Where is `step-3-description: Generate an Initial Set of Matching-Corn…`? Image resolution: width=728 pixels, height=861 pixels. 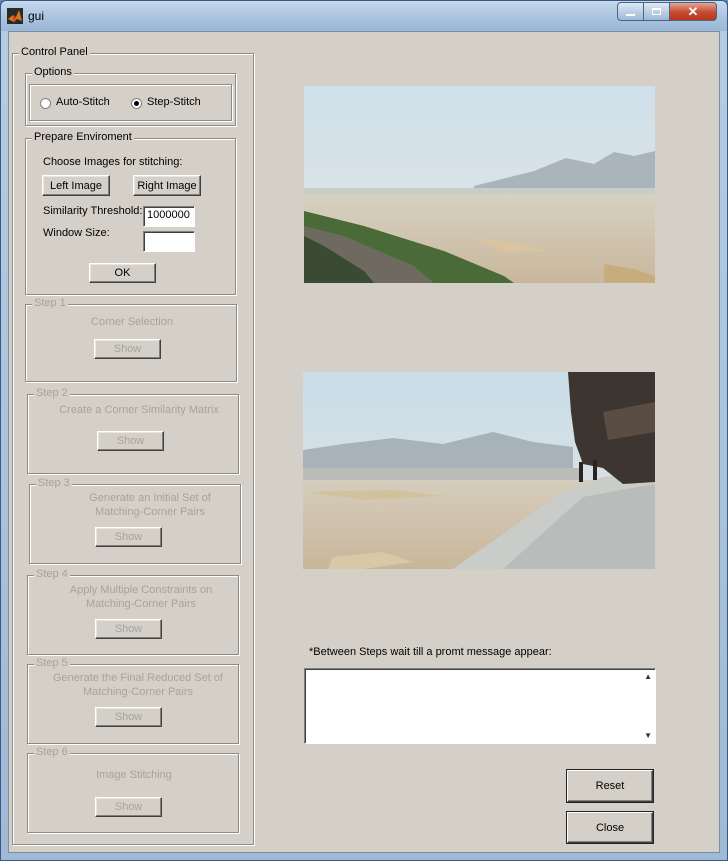 step-3-description: Generate an Initial Set of Matching-Corn… is located at coordinates (150, 505).